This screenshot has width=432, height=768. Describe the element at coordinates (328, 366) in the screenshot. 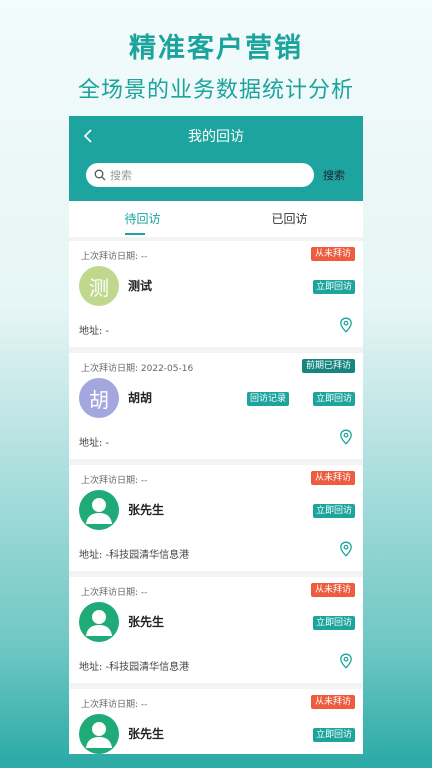

I see `status-badge: 前期已拜访` at that location.